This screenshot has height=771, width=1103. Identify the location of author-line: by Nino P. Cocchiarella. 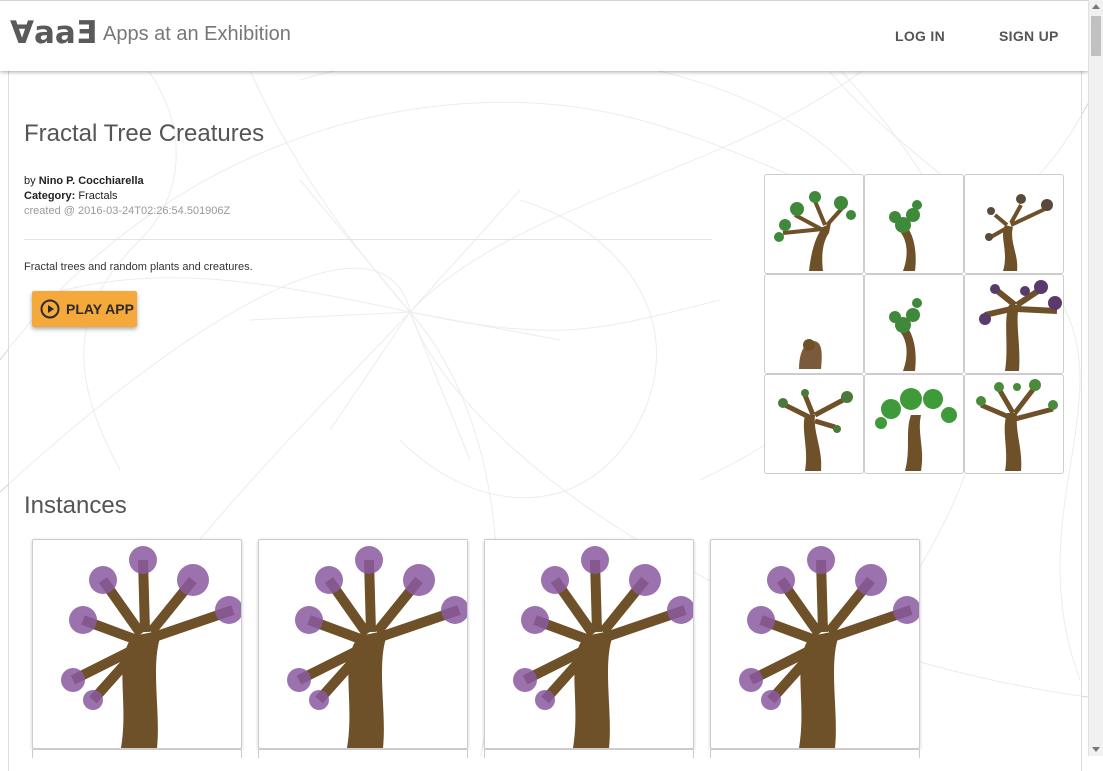
(84, 181).